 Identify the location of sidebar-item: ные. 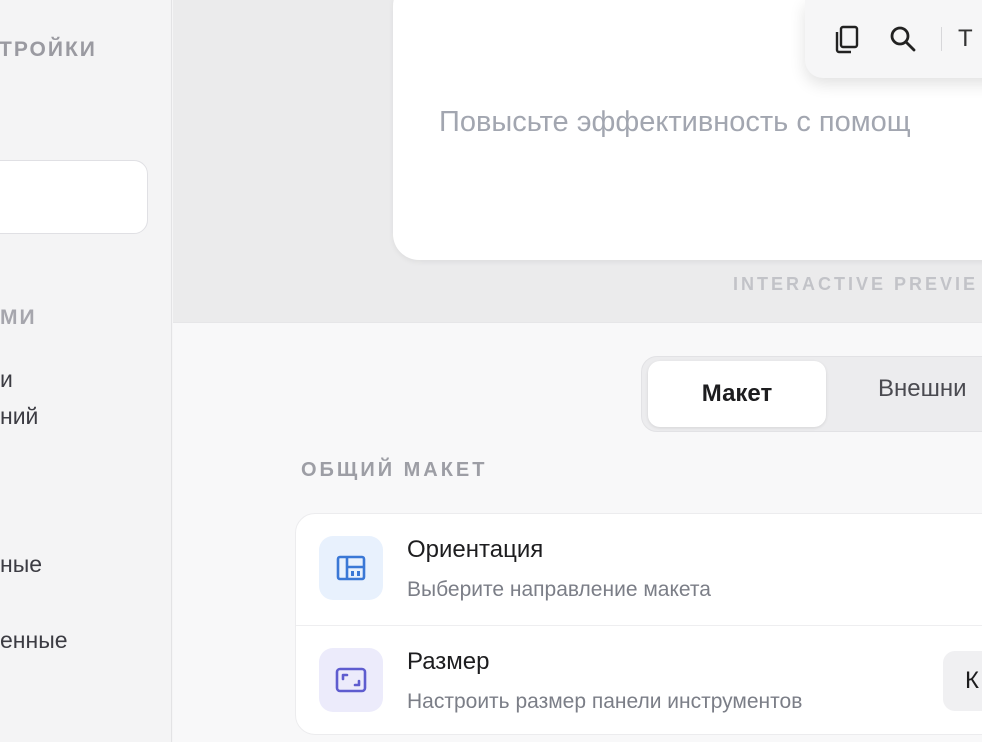
(21, 564).